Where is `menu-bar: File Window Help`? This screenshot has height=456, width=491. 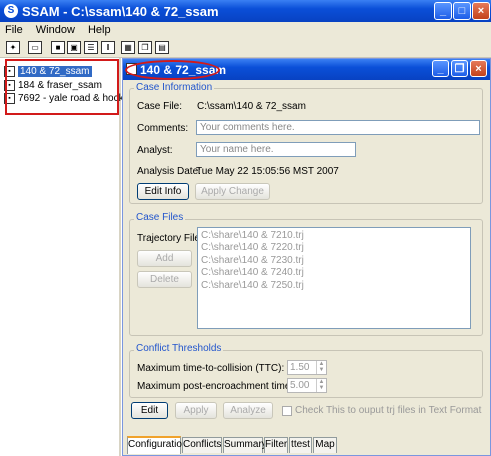 menu-bar: File Window Help is located at coordinates (245, 30).